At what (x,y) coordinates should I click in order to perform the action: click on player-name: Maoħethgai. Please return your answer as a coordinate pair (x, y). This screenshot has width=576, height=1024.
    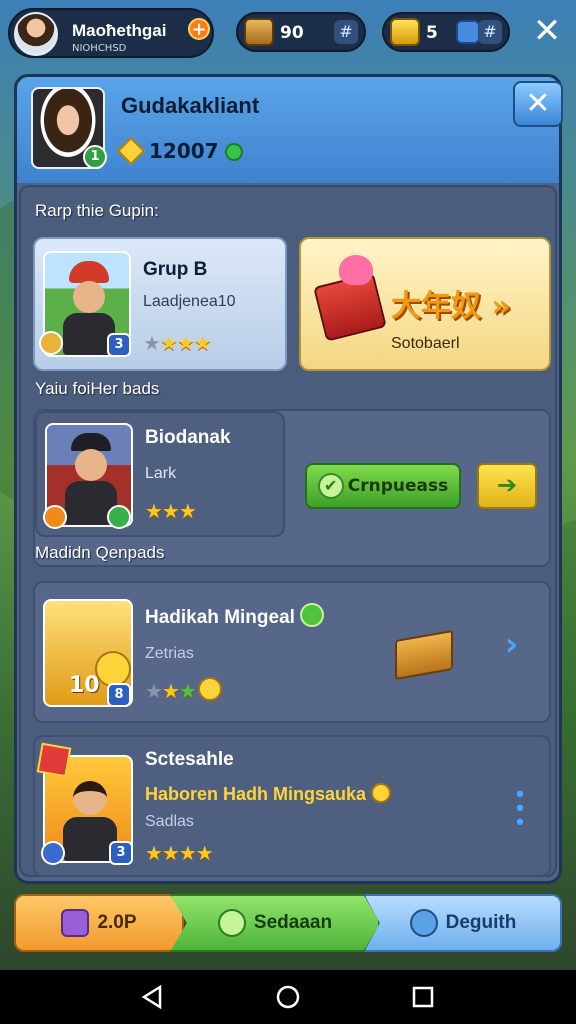
    Looking at the image, I should click on (119, 30).